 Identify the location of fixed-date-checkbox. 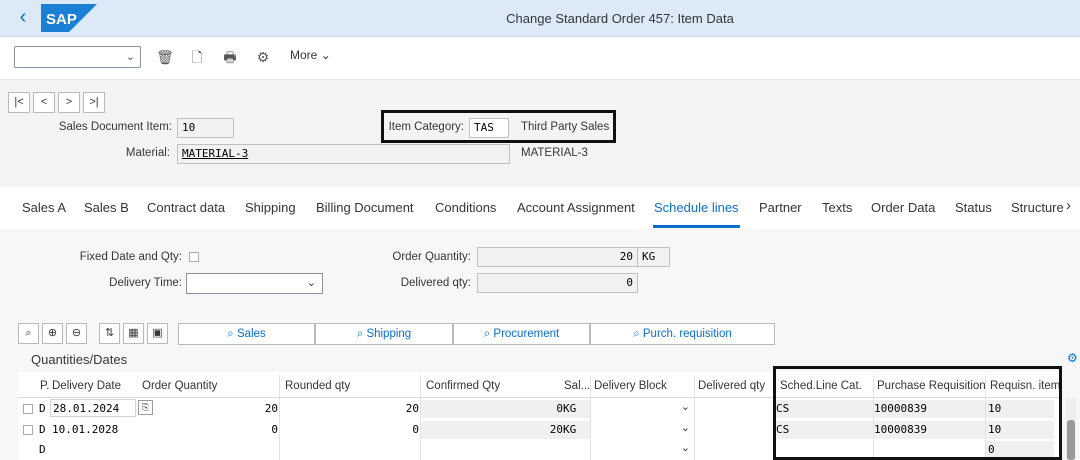
(194, 257).